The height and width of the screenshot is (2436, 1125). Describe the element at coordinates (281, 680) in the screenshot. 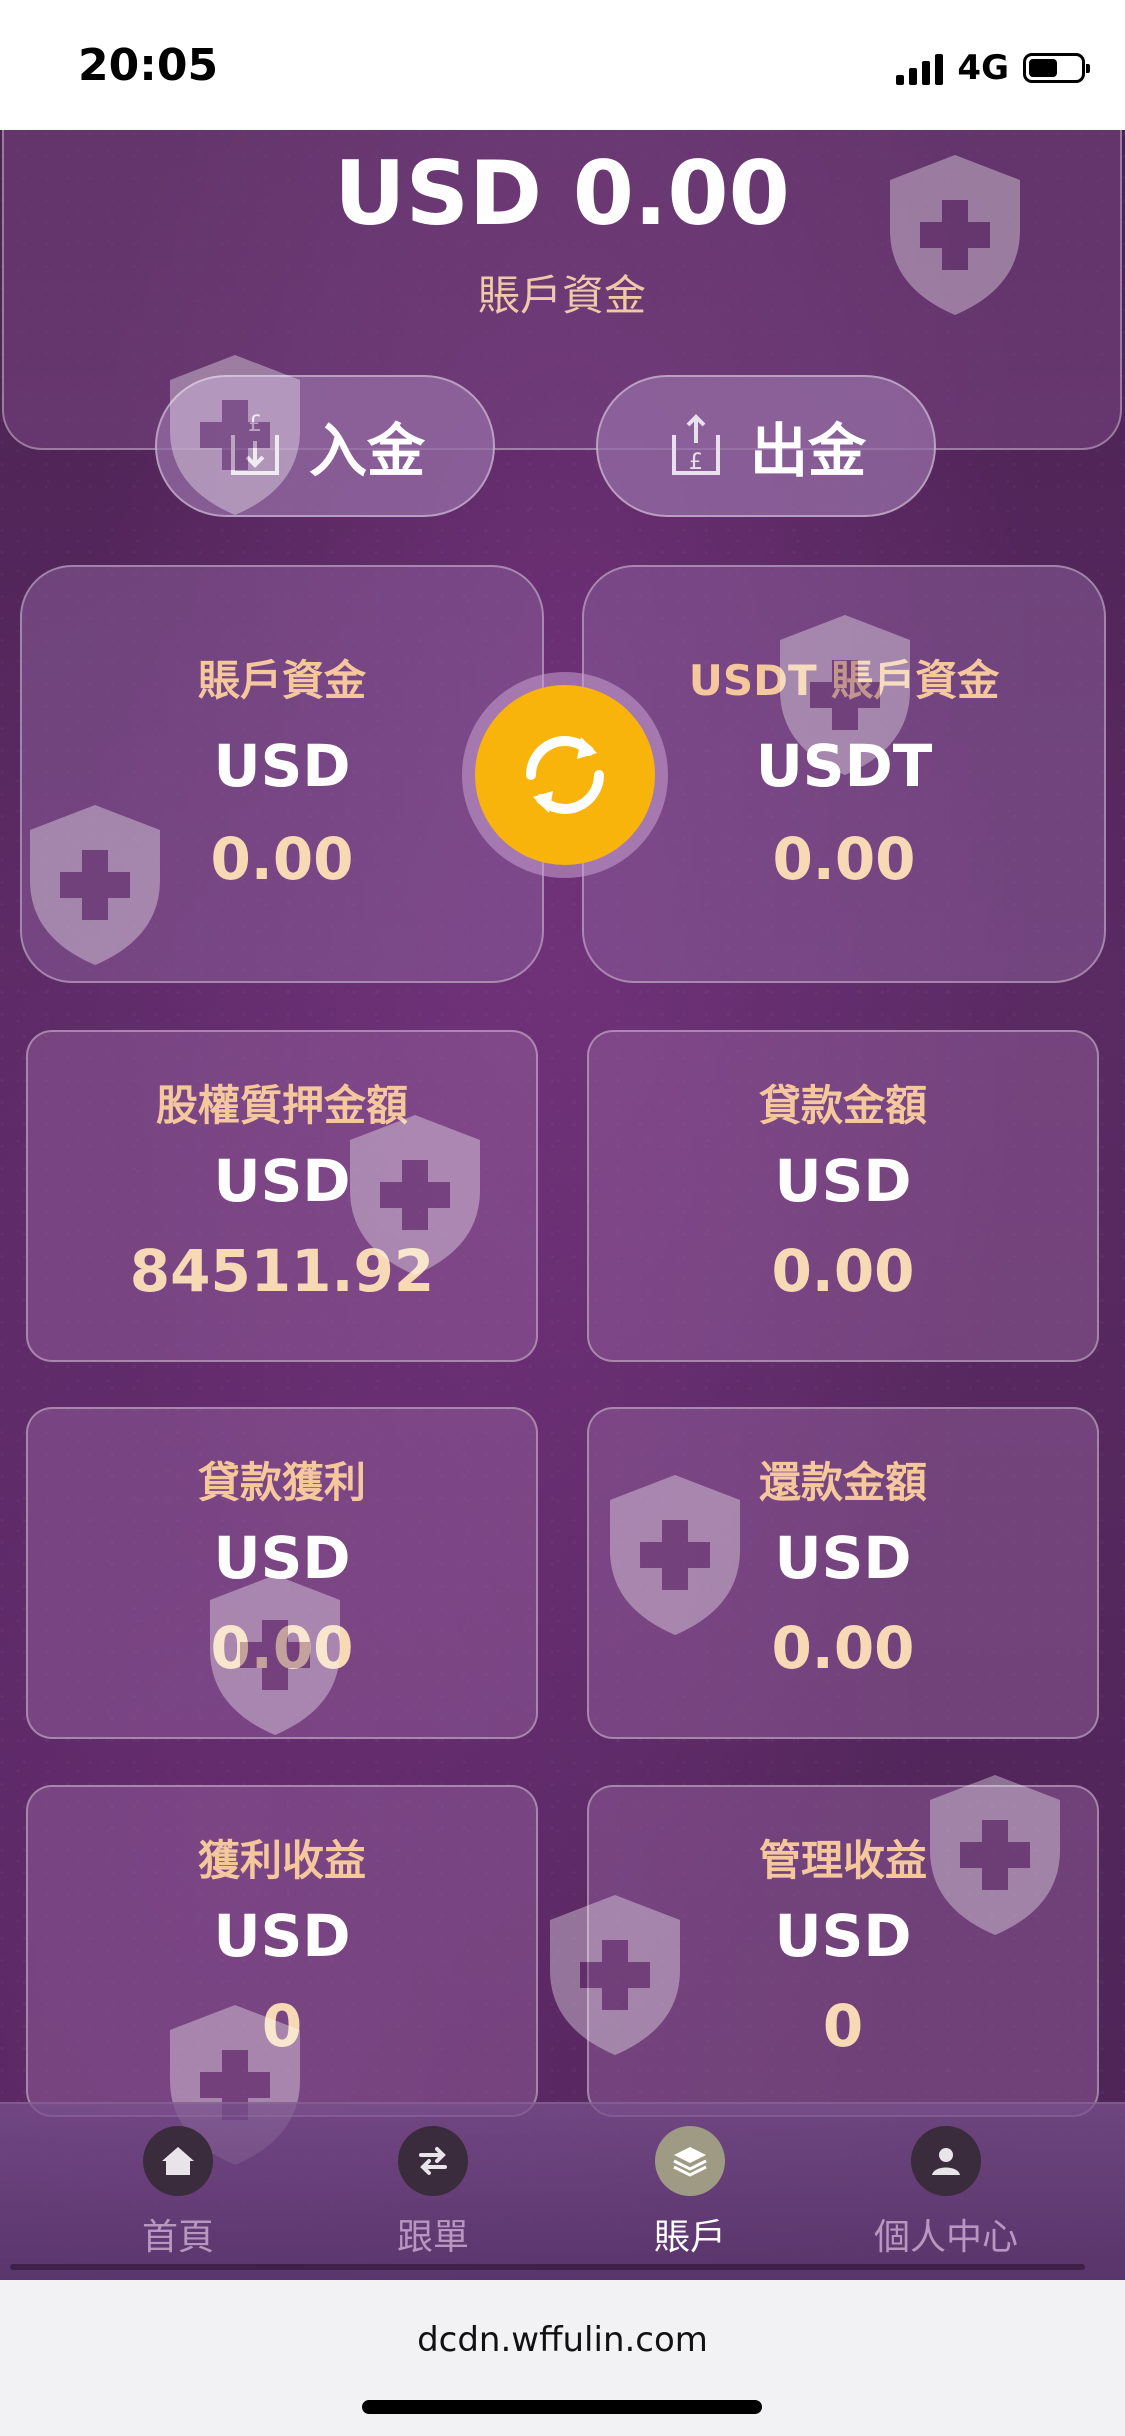

I see `card-title: 賬戶資金` at that location.